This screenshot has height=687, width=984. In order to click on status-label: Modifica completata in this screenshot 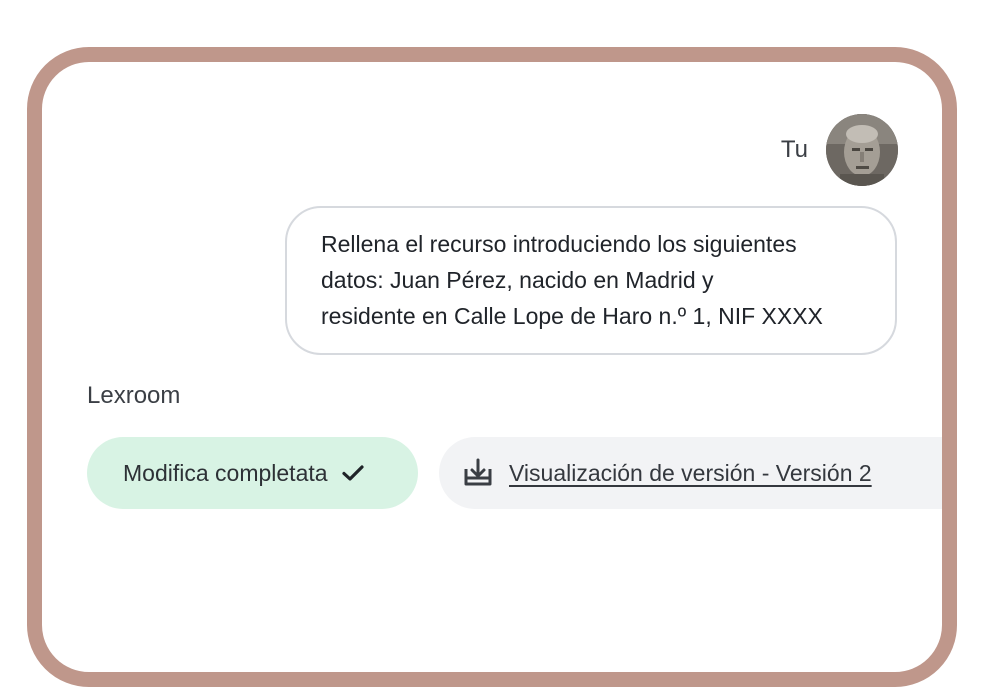, I will do `click(225, 472)`.